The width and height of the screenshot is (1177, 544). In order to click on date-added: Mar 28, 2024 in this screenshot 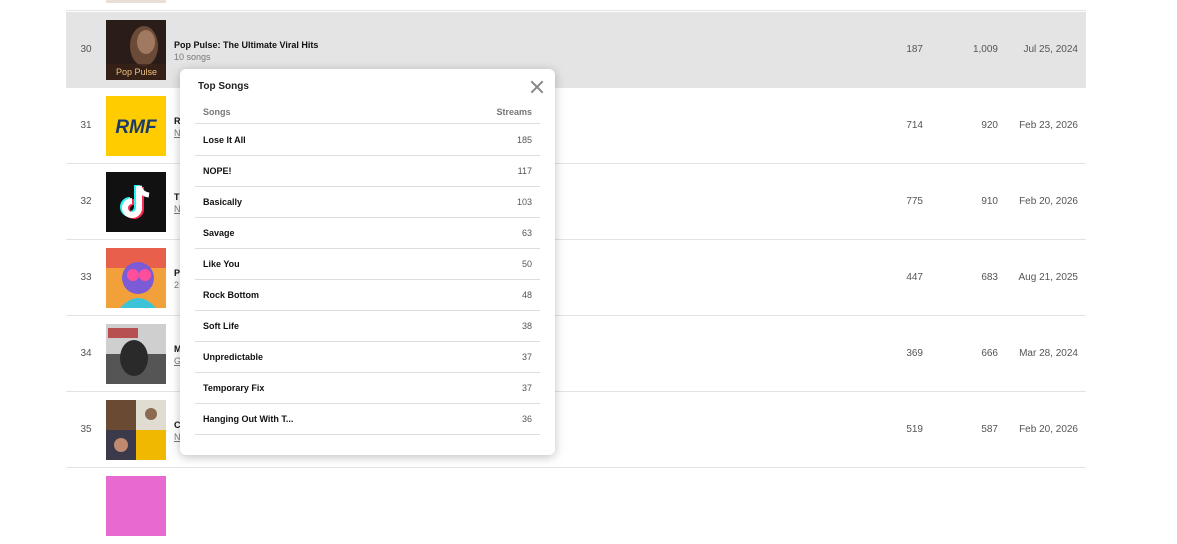, I will do `click(1048, 353)`.